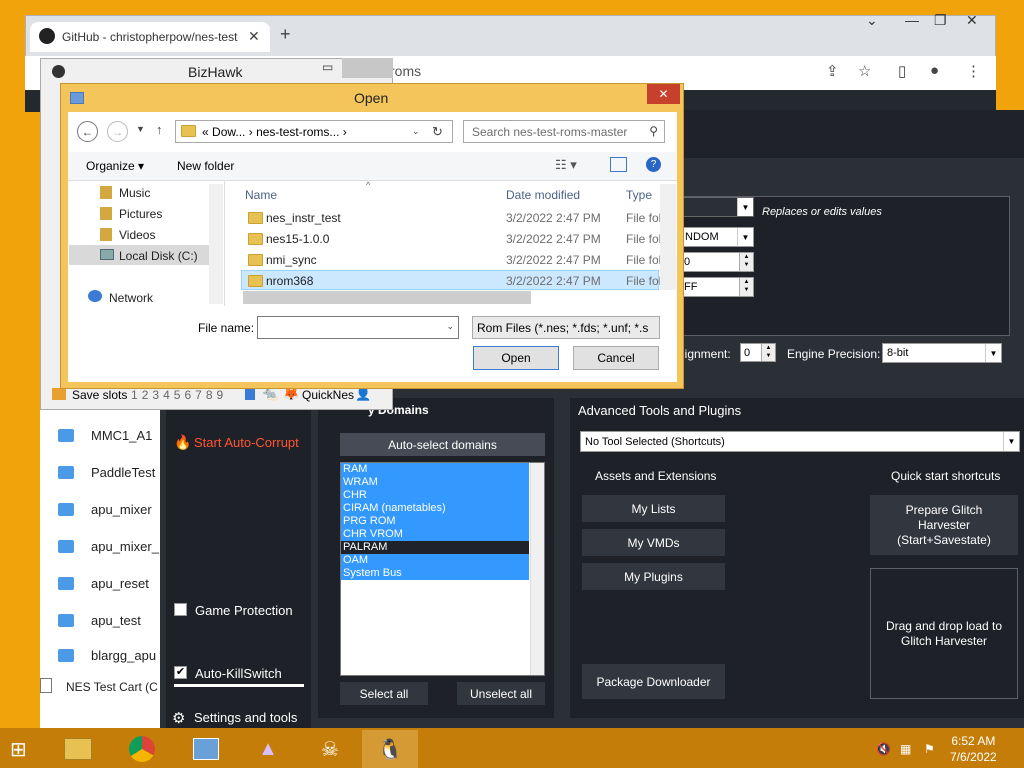 Image resolution: width=1024 pixels, height=768 pixels. I want to click on organize-button: Organize ▾, so click(115, 166).